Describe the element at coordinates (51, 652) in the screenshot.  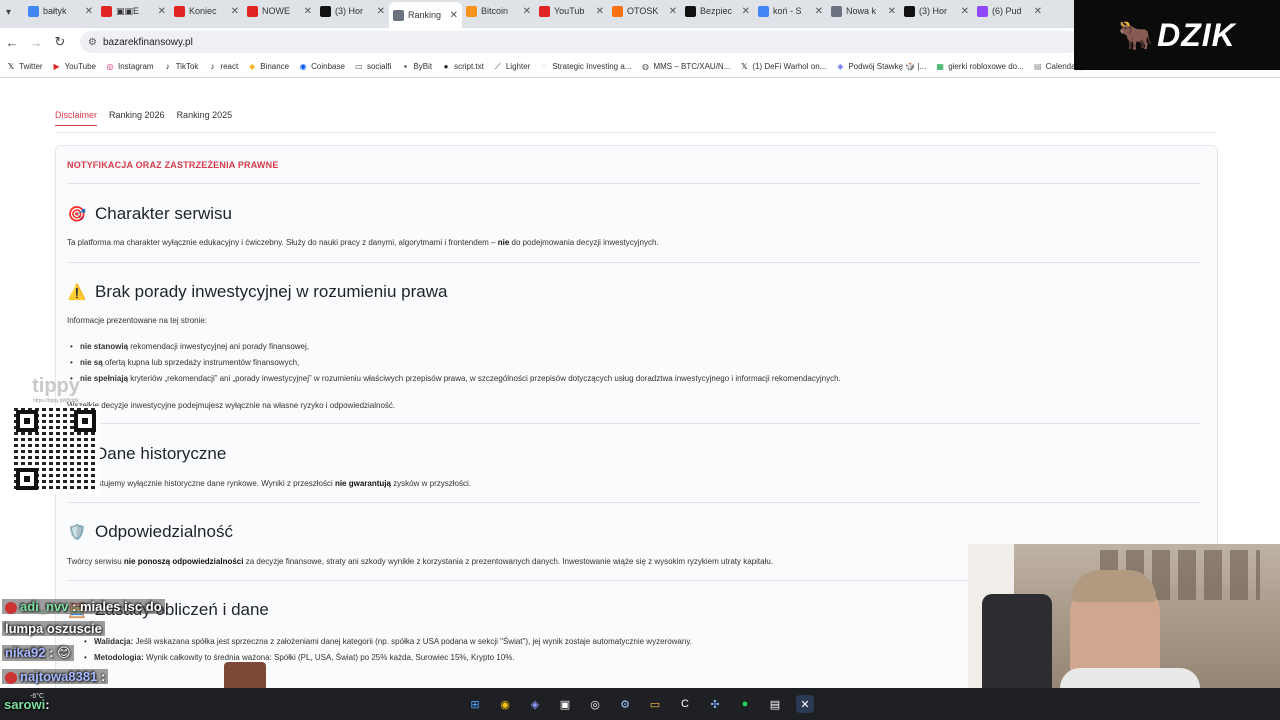
I see `chat-text: :` at that location.